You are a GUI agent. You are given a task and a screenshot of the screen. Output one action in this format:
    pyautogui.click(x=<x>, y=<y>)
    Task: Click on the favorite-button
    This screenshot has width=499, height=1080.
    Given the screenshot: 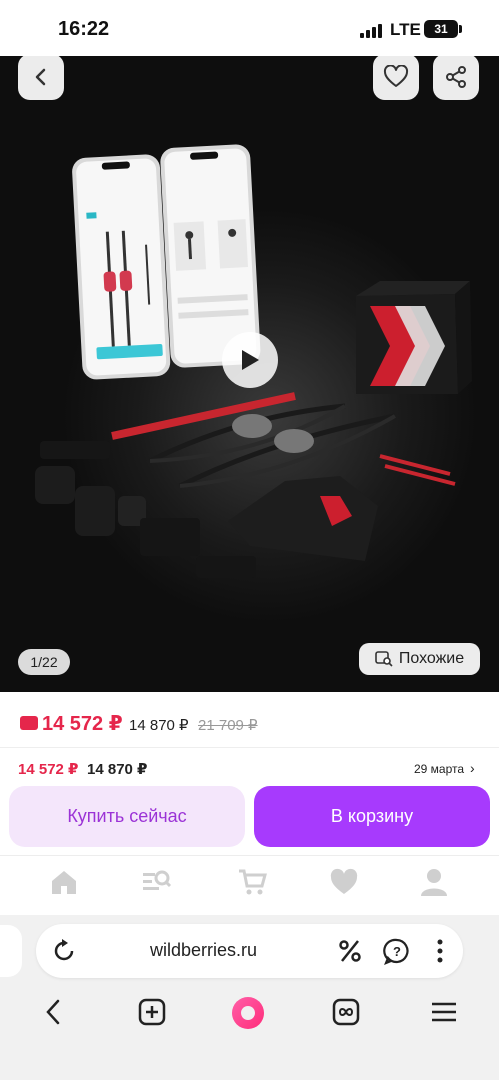 What is the action you would take?
    pyautogui.click(x=396, y=78)
    